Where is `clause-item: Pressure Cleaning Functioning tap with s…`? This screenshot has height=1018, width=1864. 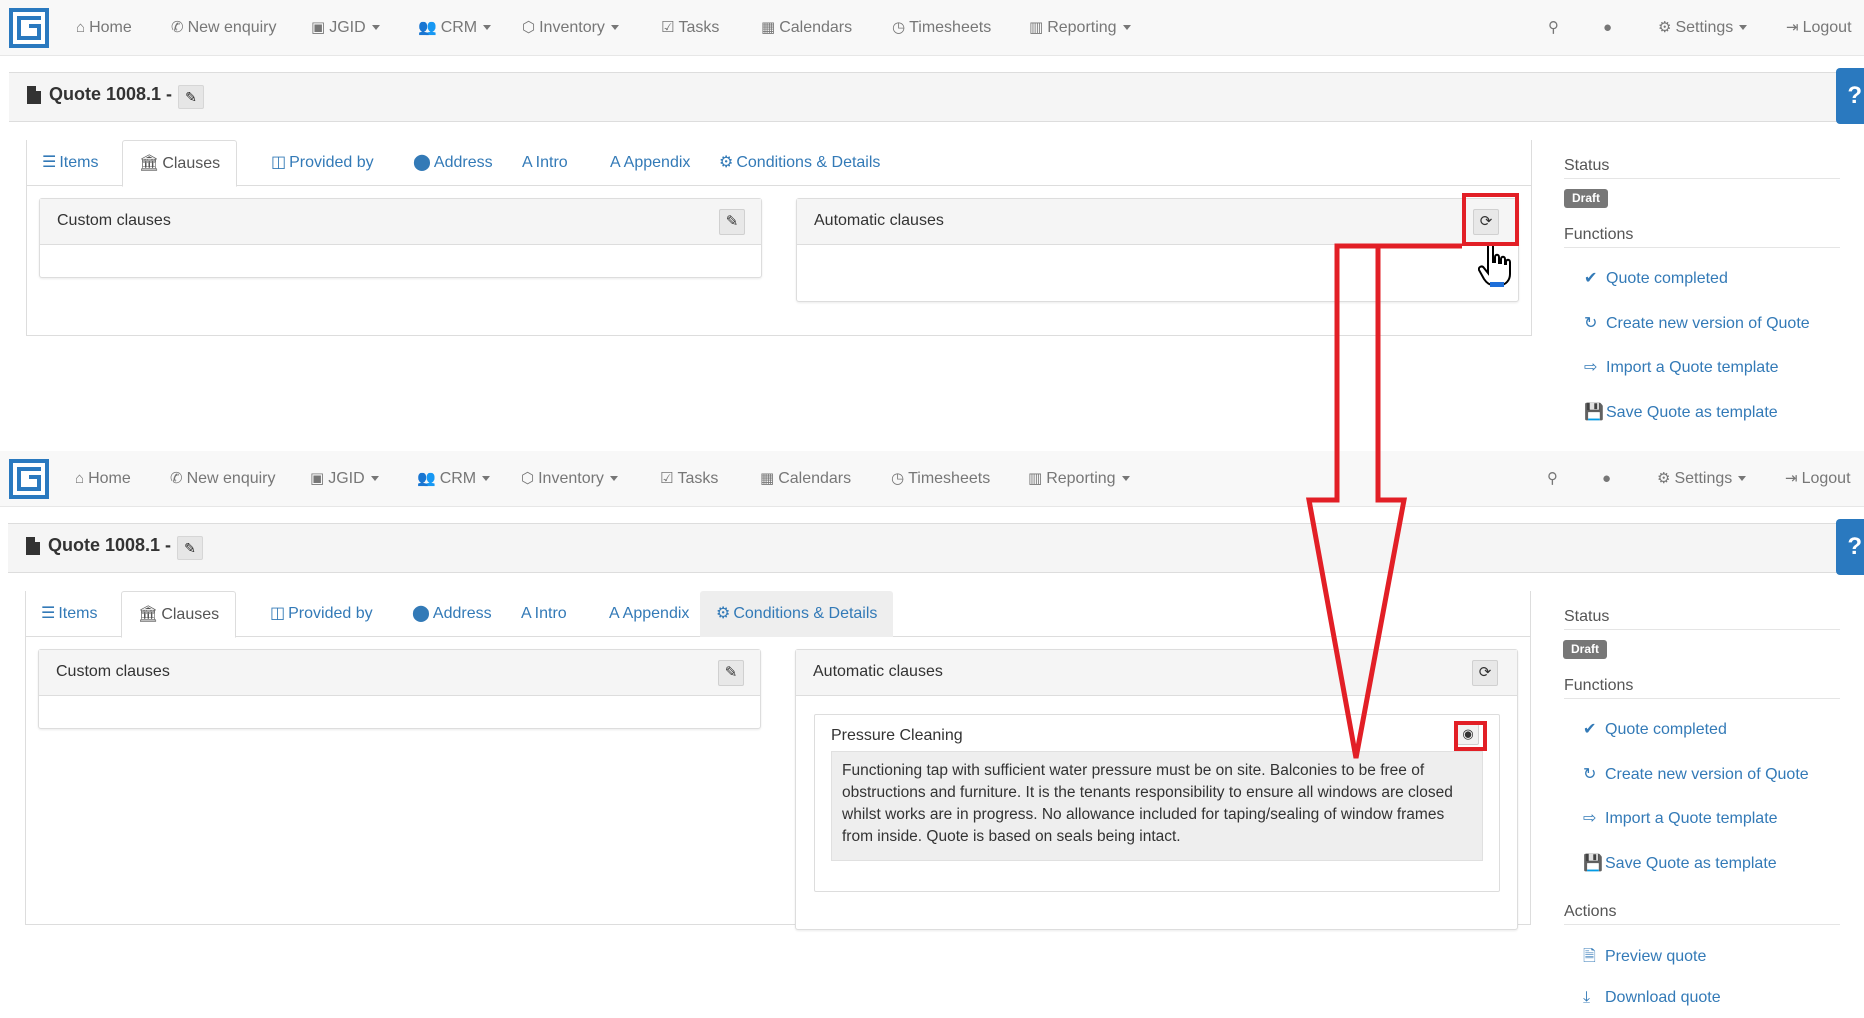 clause-item: Pressure Cleaning Functioning tap with s… is located at coordinates (1157, 803).